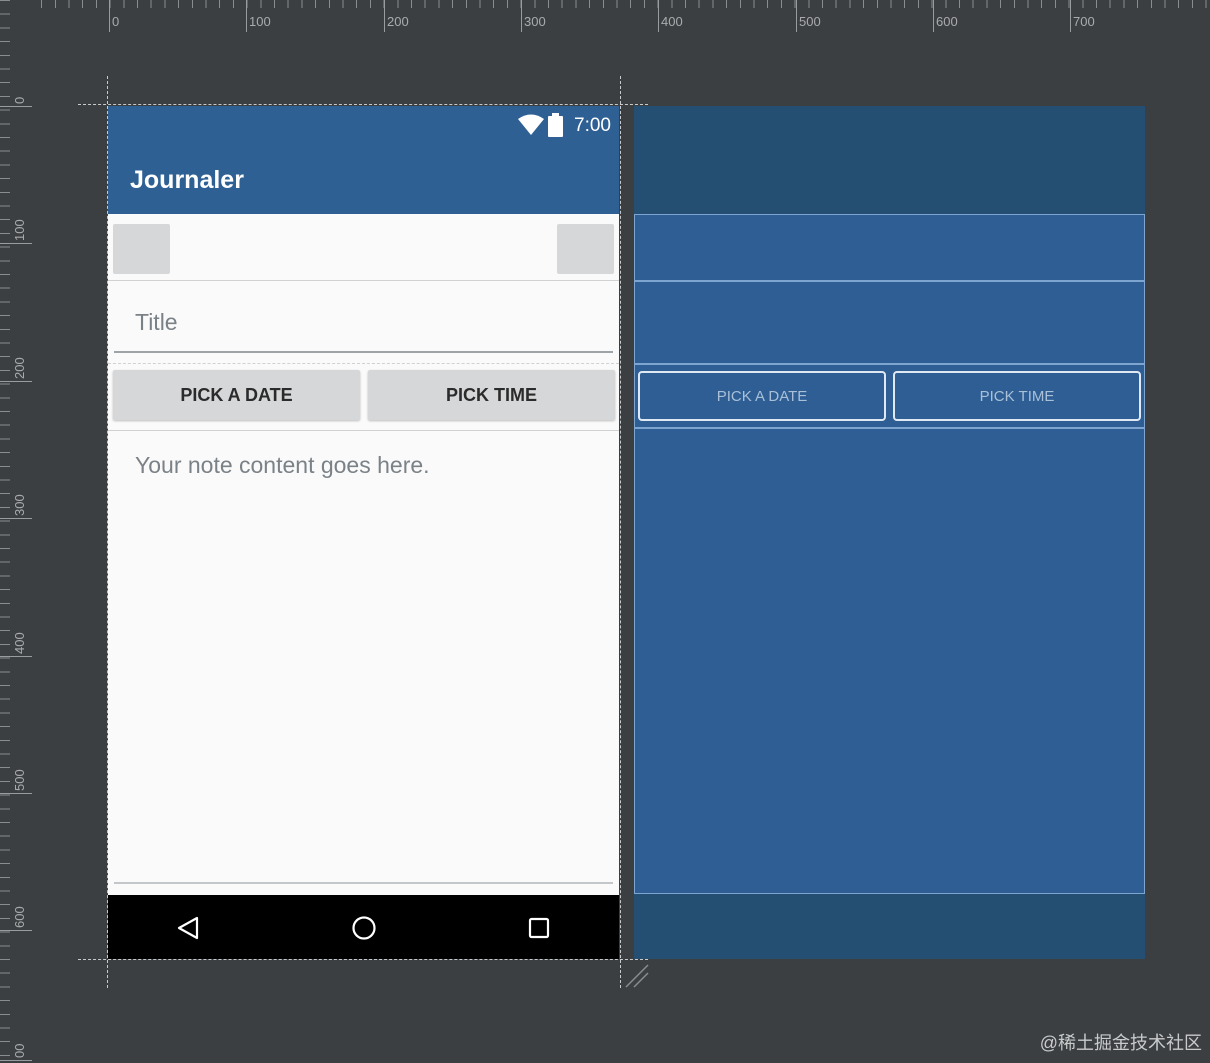  Describe the element at coordinates (889, 160) in the screenshot. I see `blueprint-appbar` at that location.